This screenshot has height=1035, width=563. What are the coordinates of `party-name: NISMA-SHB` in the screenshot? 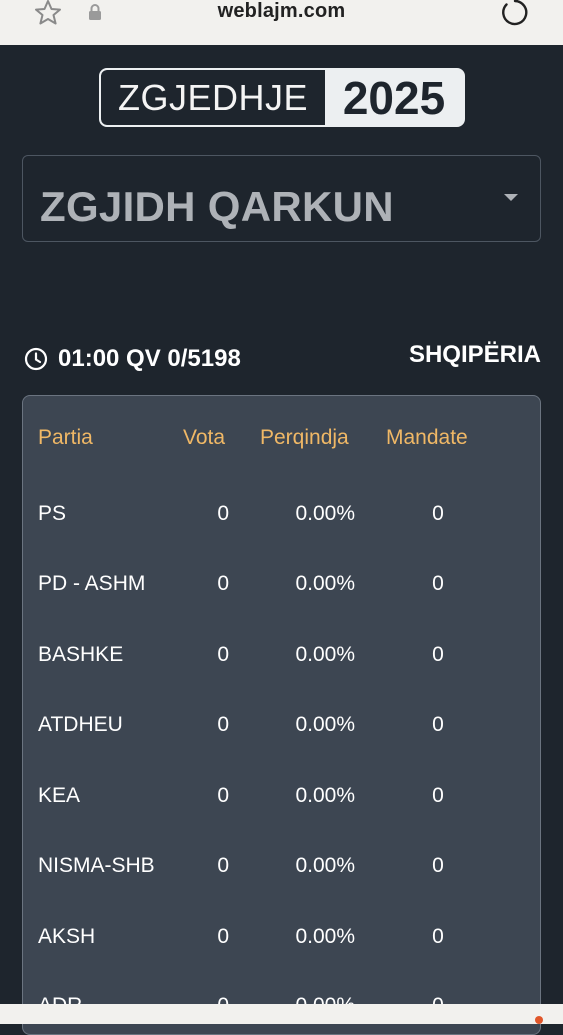 It's located at (96, 865).